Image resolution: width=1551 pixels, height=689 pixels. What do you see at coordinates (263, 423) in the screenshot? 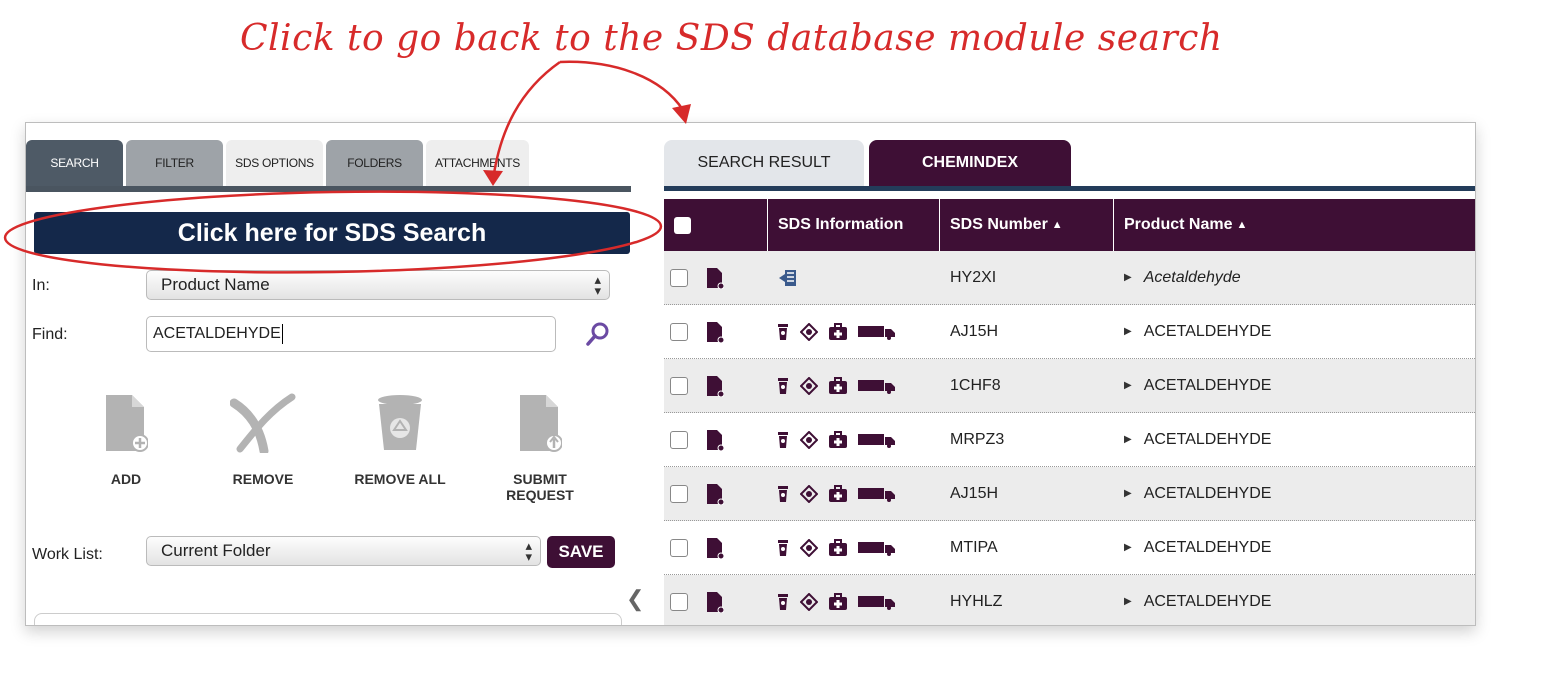
I see `remove-x-icon` at bounding box center [263, 423].